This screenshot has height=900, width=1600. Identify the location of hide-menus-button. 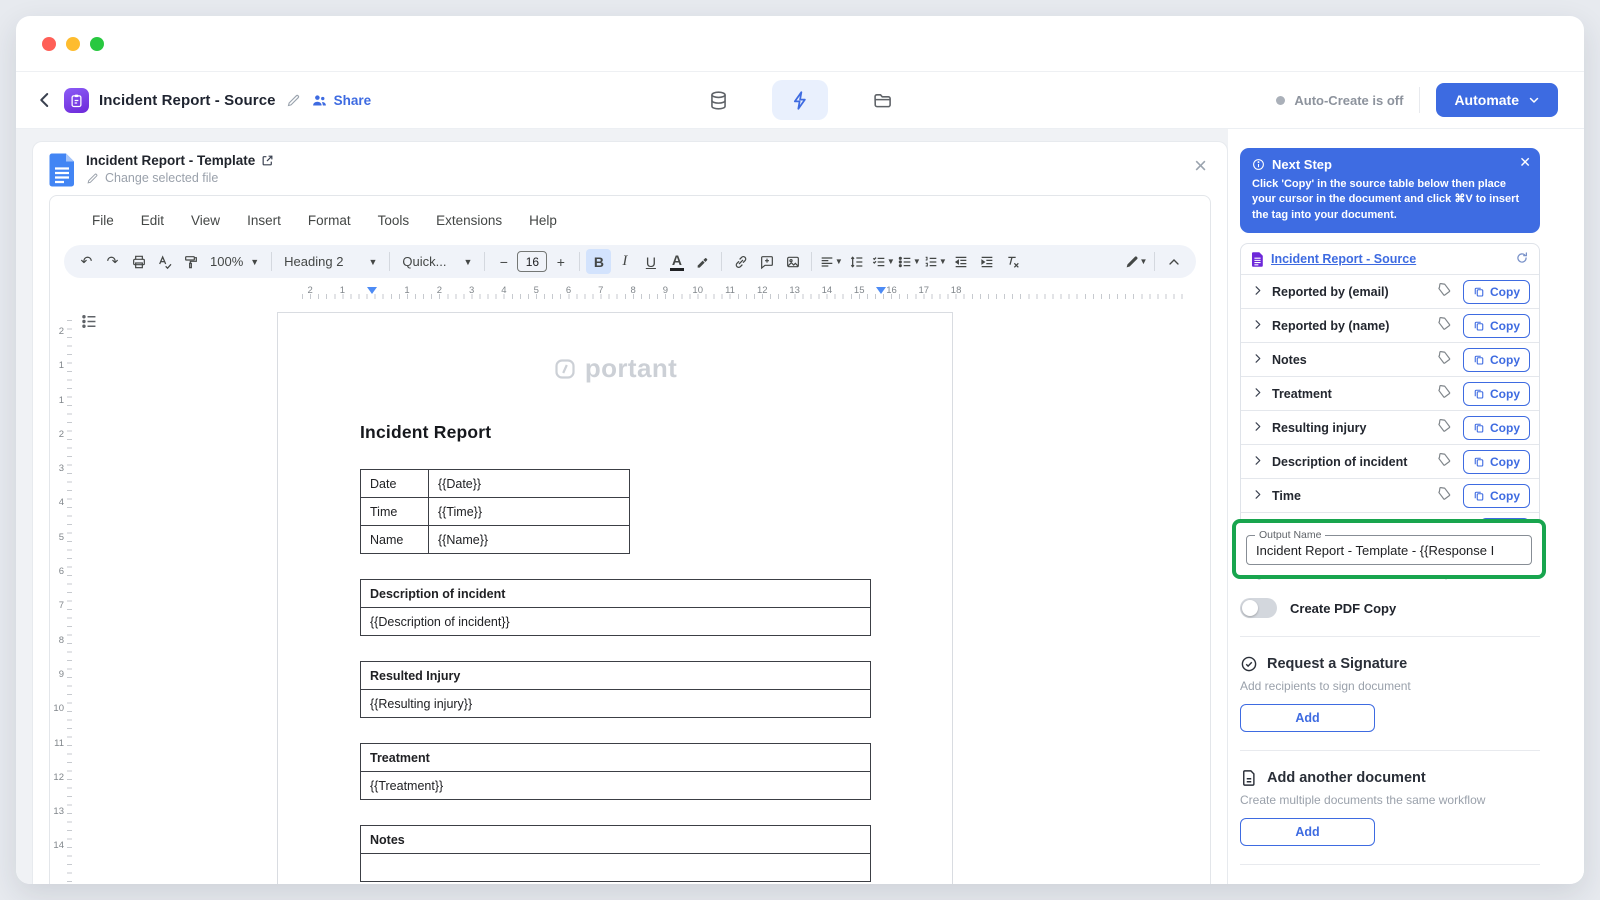
(1173, 261).